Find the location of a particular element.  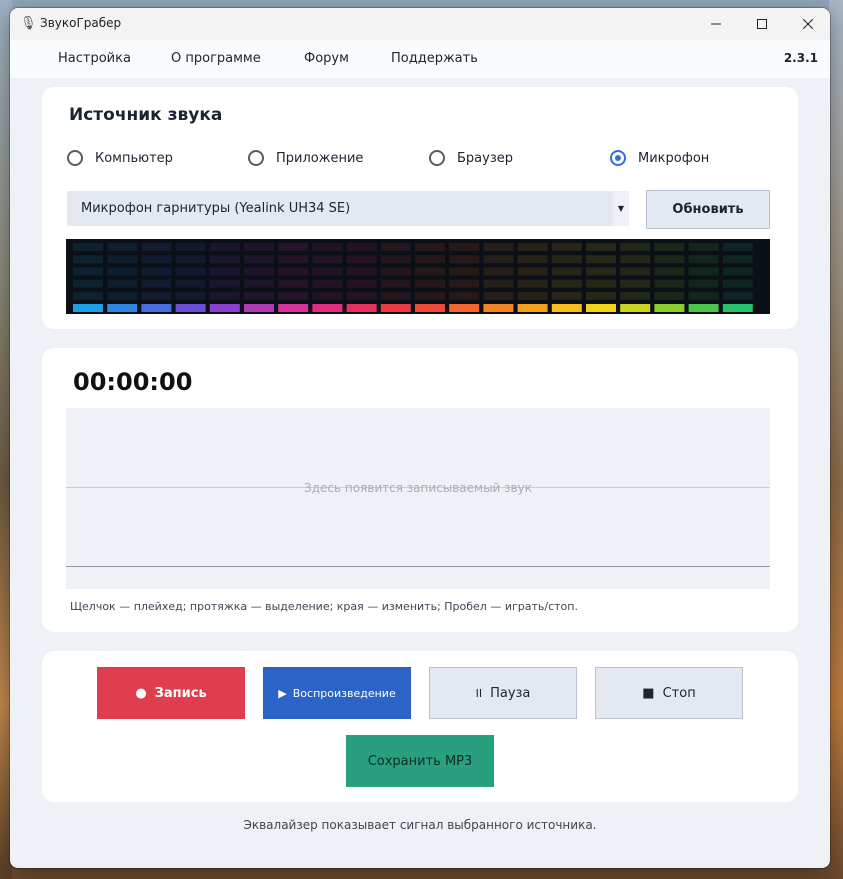

radio-application: Приложение is located at coordinates (305, 158).